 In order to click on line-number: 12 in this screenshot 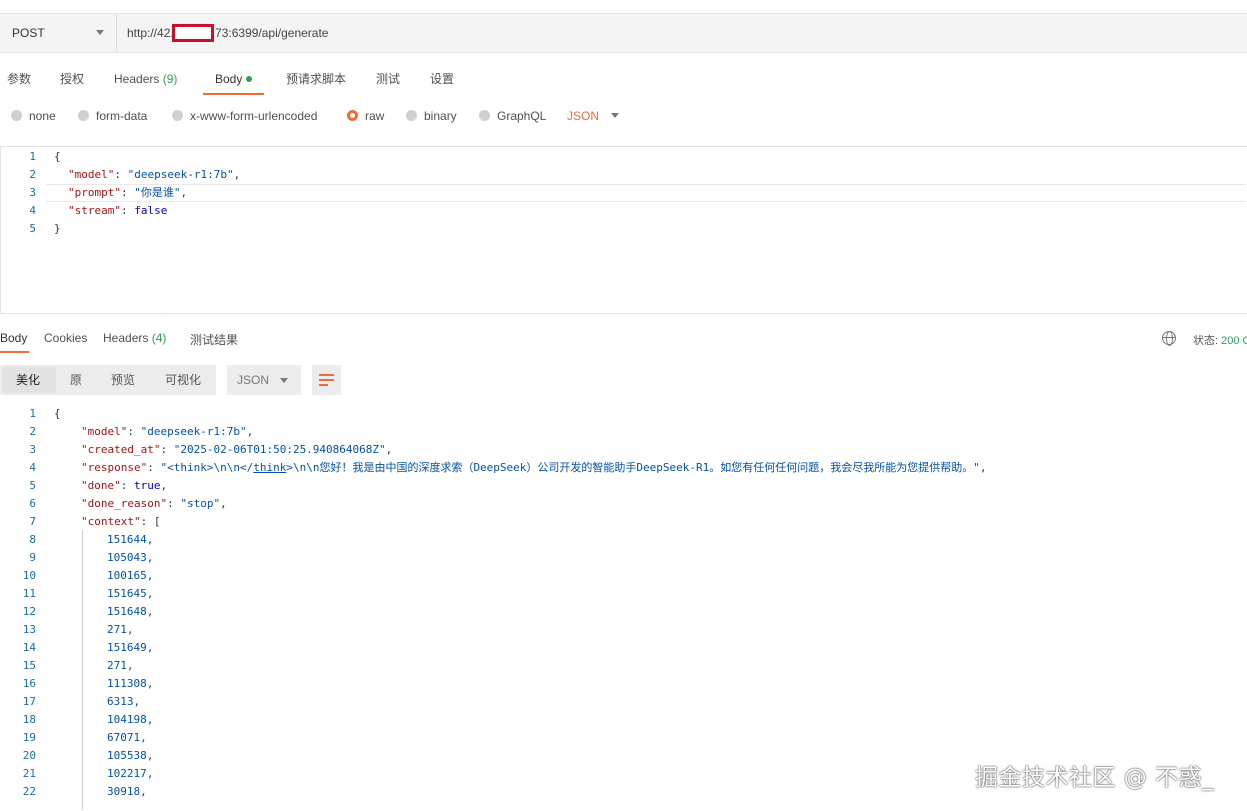, I will do `click(29, 611)`.